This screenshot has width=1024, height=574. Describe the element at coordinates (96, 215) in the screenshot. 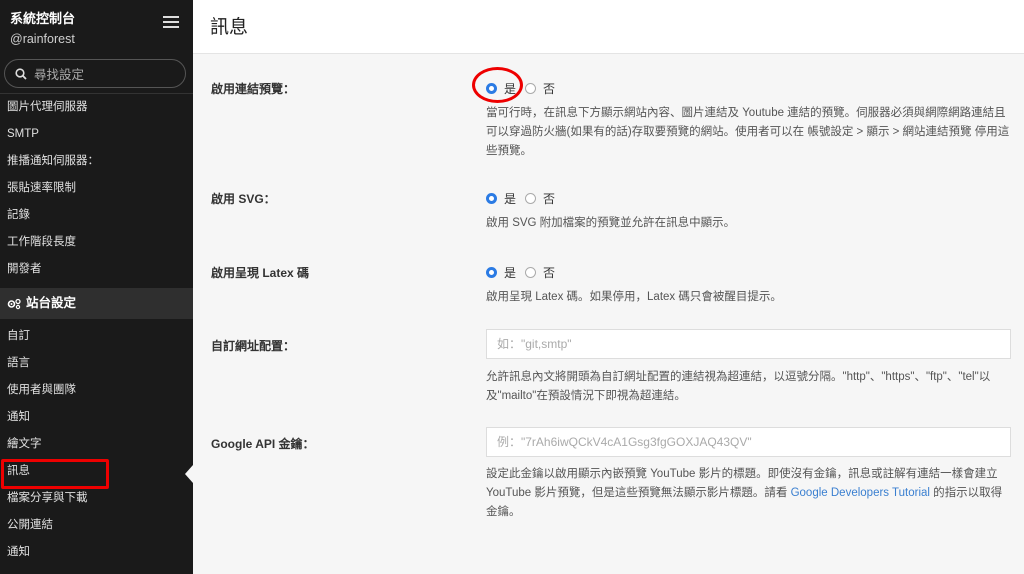

I see `sidebar-item-logging: 記錄` at that location.